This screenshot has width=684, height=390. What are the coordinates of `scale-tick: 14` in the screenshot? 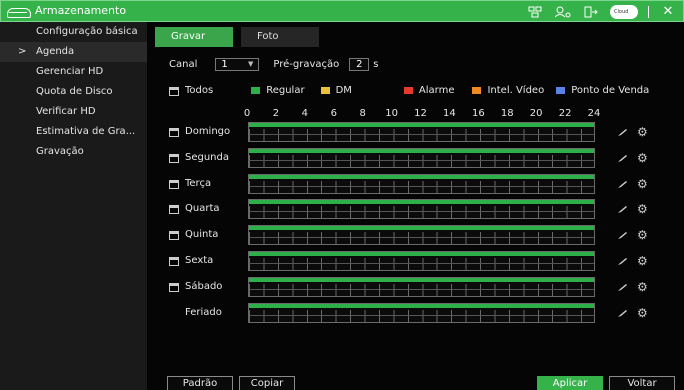 It's located at (449, 113).